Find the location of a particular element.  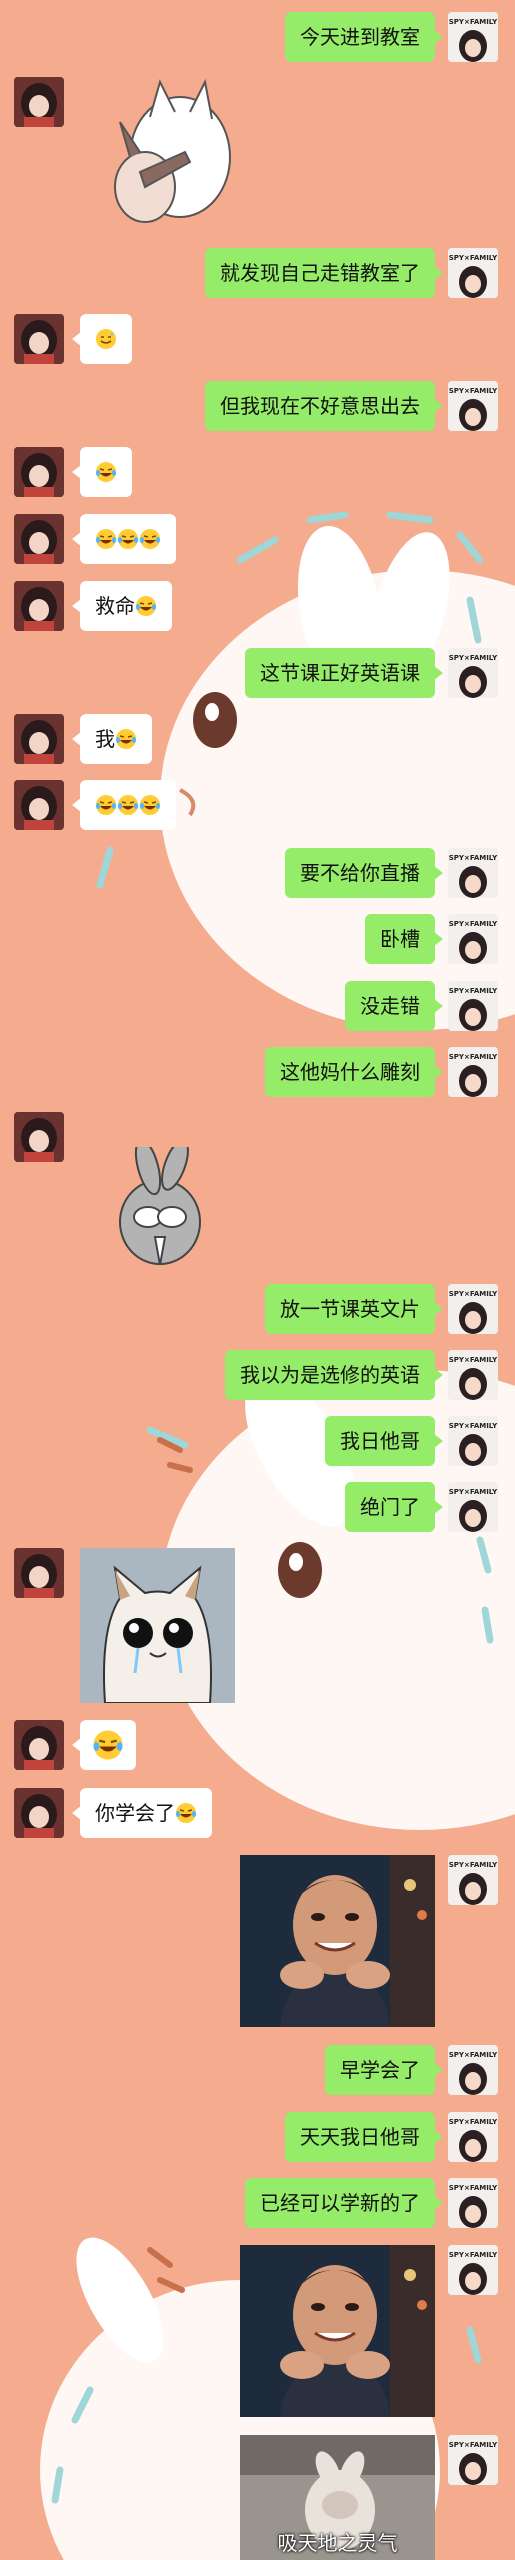

sent-message-bubble: 卧槽 is located at coordinates (404, 939).